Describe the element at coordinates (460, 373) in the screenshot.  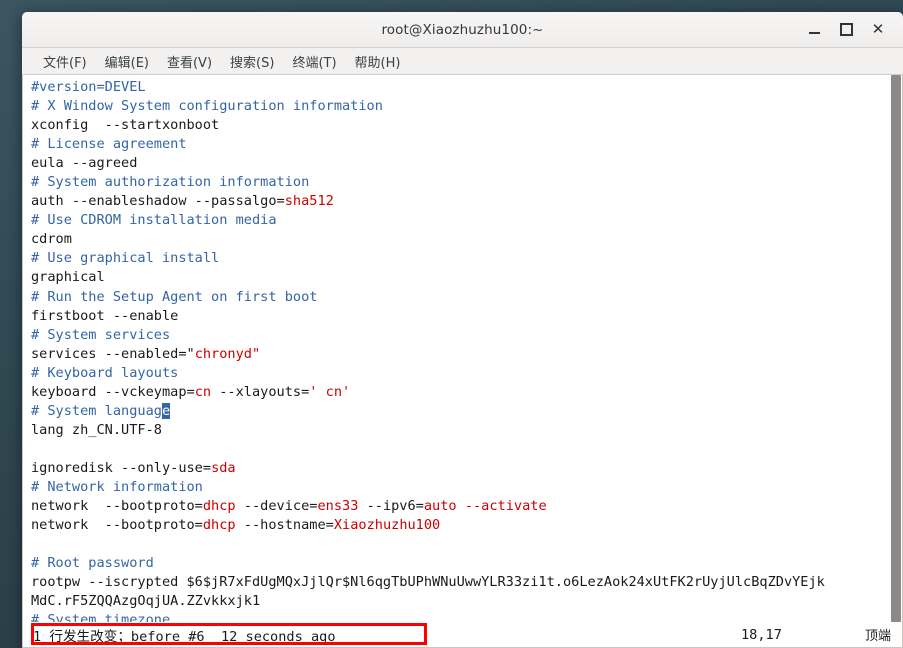
I see `editor-line: # Keyboard layouts` at that location.